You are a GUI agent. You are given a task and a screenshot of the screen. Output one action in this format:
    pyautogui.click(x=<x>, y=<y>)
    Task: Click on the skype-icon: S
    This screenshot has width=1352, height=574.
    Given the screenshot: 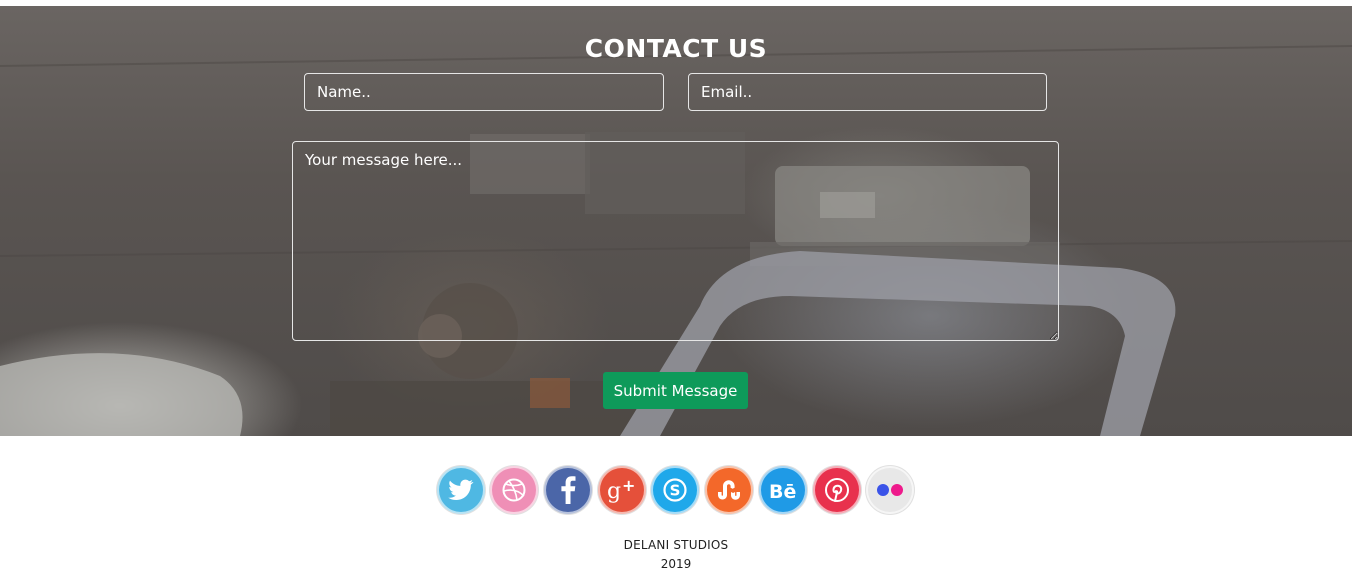 What is the action you would take?
    pyautogui.click(x=675, y=490)
    